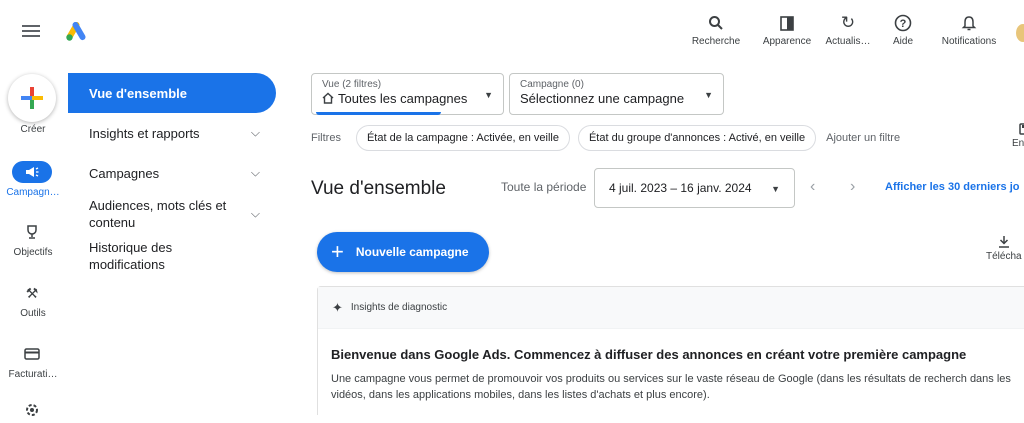 The image size is (1024, 423). Describe the element at coordinates (407, 94) in the screenshot. I see `view-select: Vue (2 filtres) Toutes les campagnes ▼` at that location.